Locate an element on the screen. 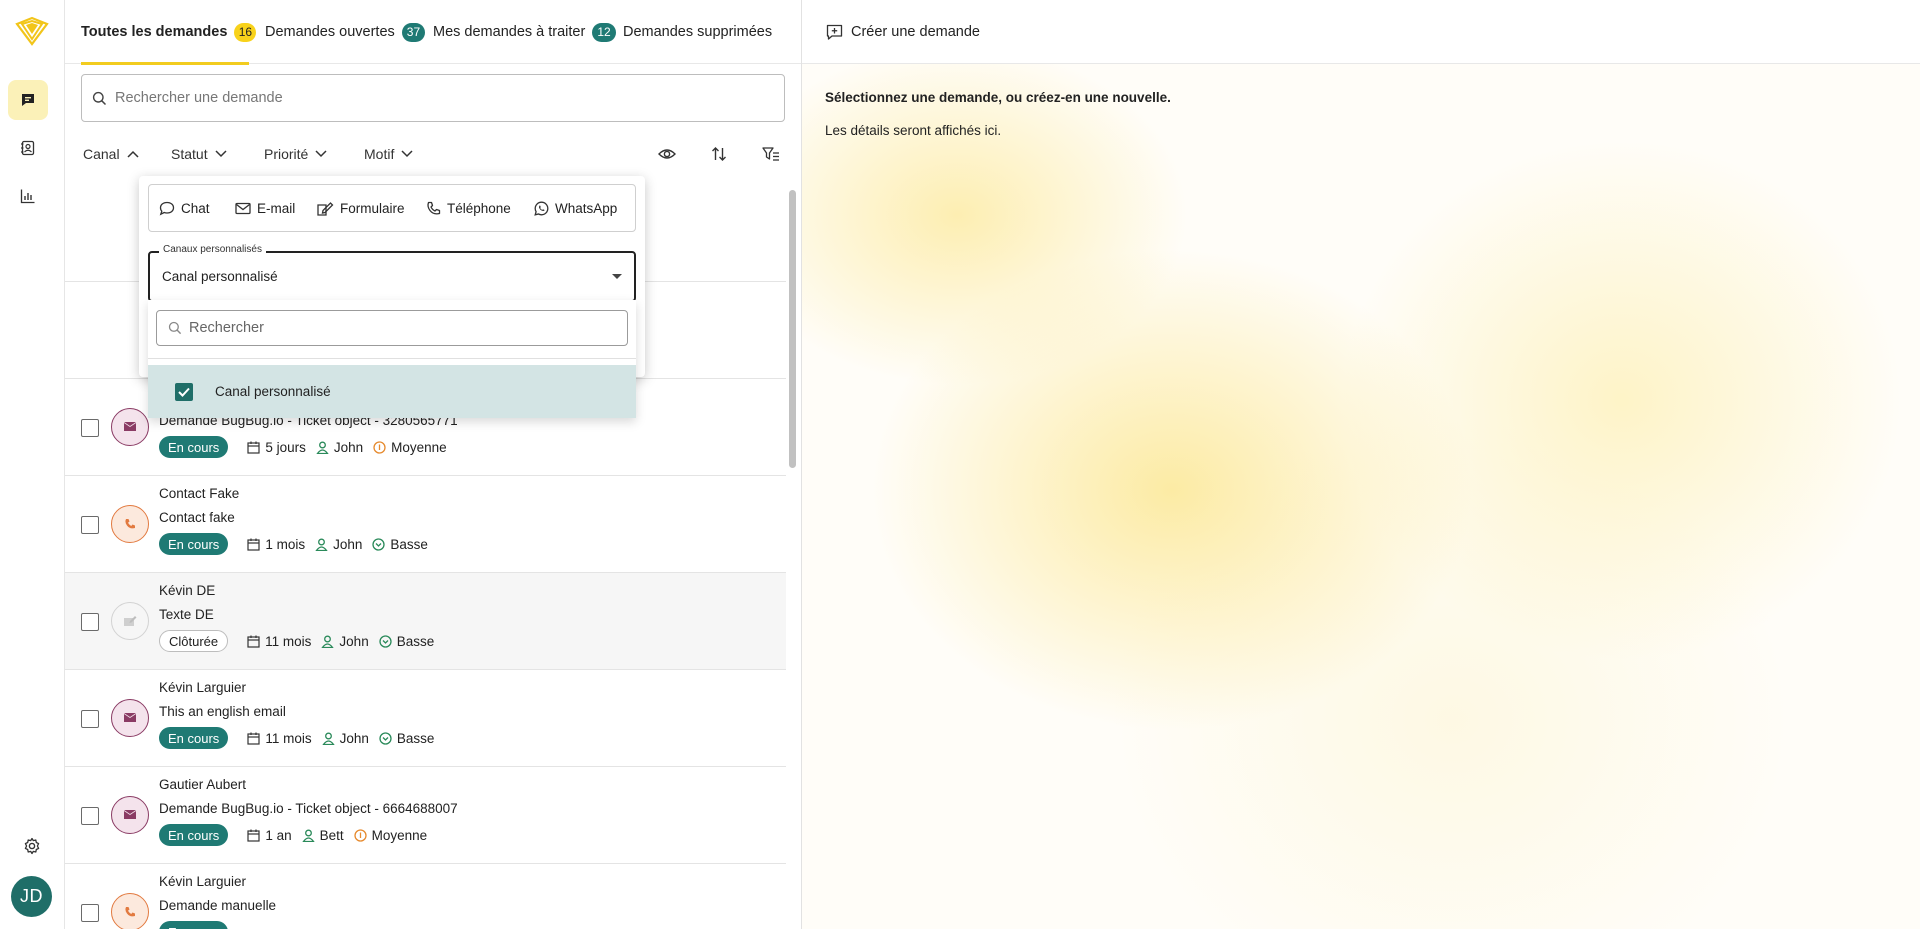  channel-email: E-mail is located at coordinates (265, 208).